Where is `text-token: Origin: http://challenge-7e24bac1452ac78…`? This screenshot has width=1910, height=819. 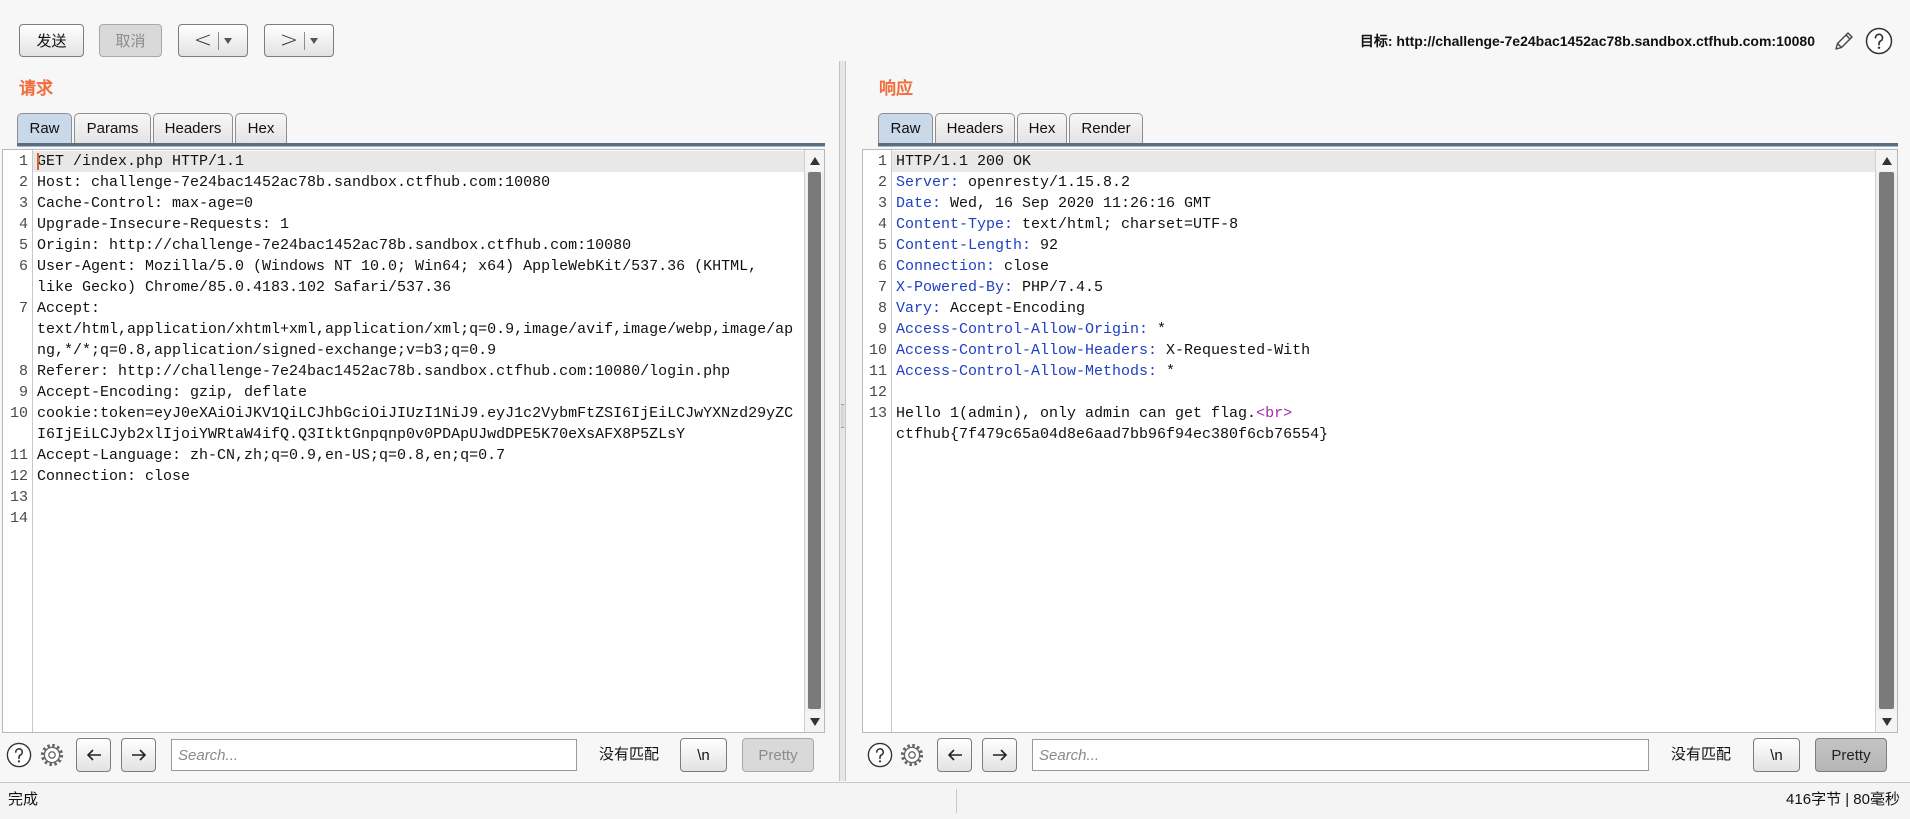
text-token: Origin: http://challenge-7e24bac1452ac78… is located at coordinates (334, 245).